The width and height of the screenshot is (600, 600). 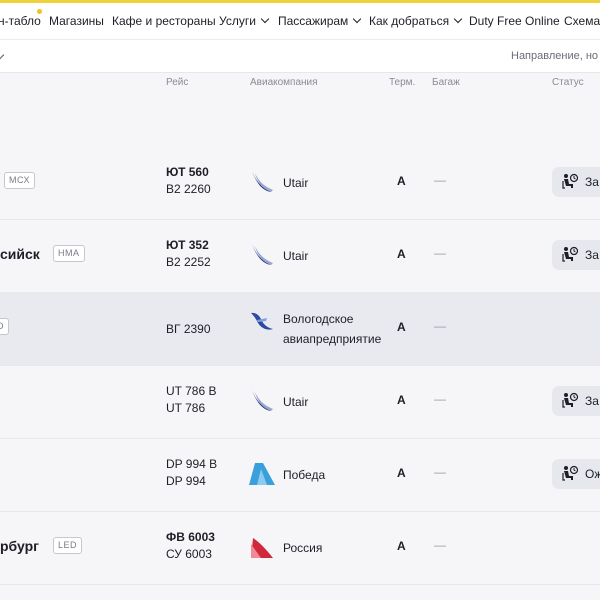 What do you see at coordinates (568, 82) in the screenshot?
I see `column-header-status: Статус` at bounding box center [568, 82].